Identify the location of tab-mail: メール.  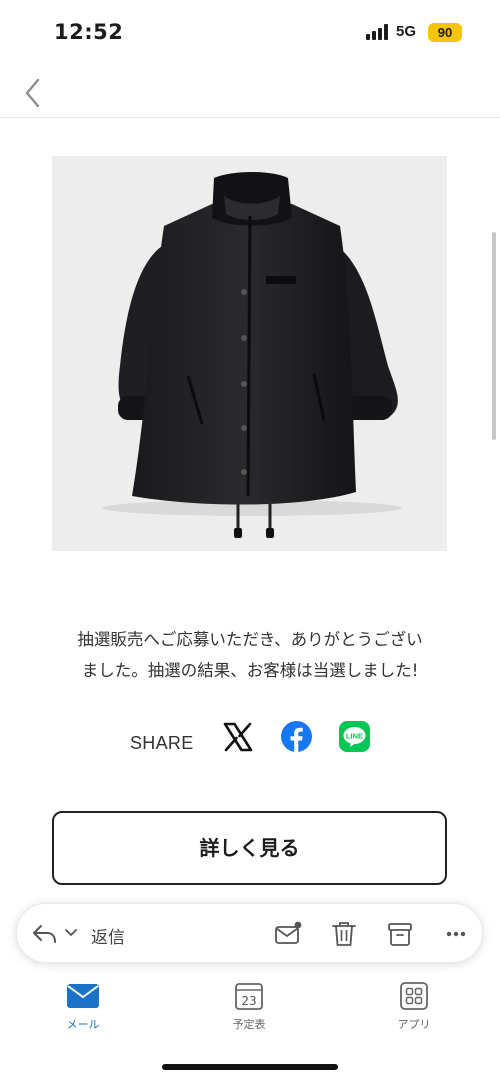
(83, 1006).